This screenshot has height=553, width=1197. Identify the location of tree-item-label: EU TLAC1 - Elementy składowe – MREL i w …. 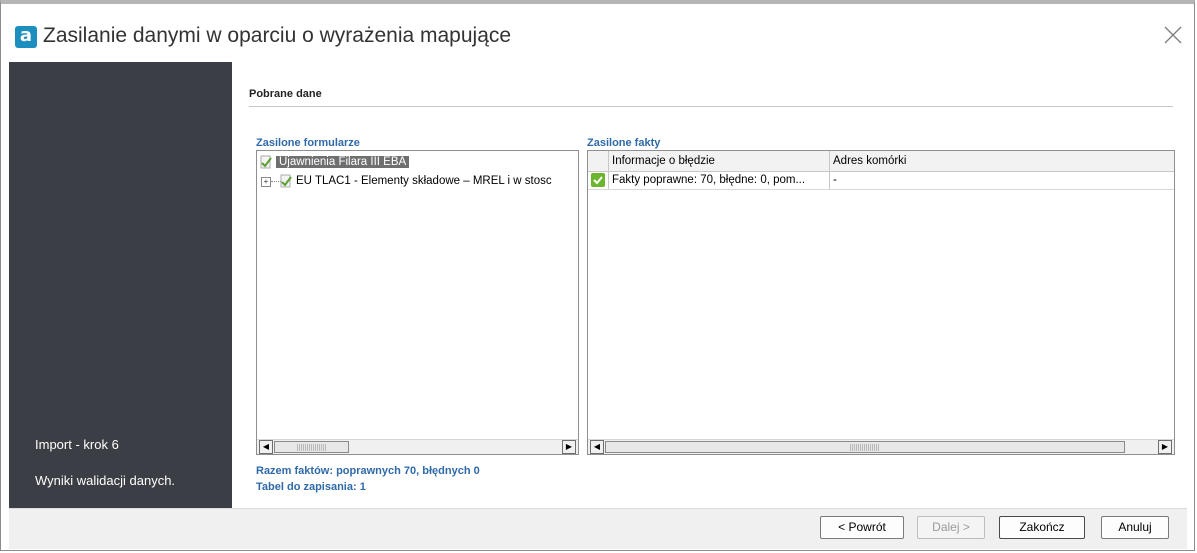
(424, 181).